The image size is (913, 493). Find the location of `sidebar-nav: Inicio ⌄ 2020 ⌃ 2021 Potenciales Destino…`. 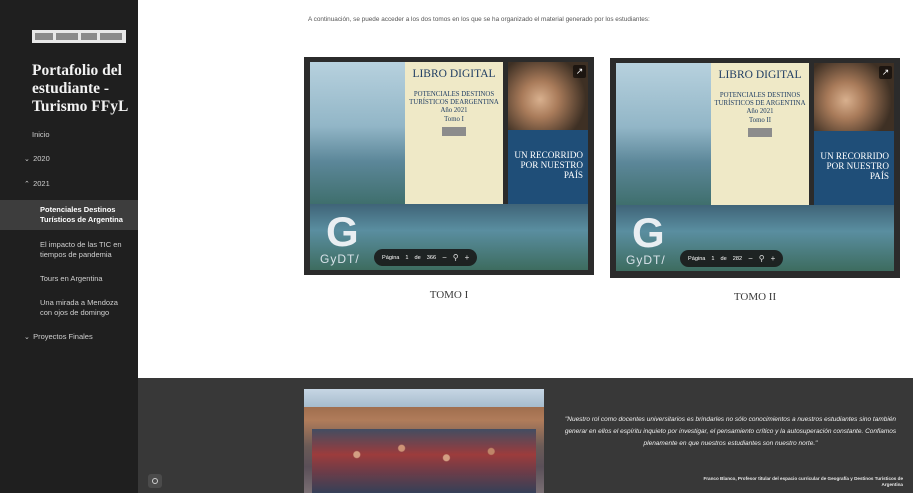

sidebar-nav: Inicio ⌄ 2020 ⌃ 2021 Potenciales Destino… is located at coordinates (69, 236).